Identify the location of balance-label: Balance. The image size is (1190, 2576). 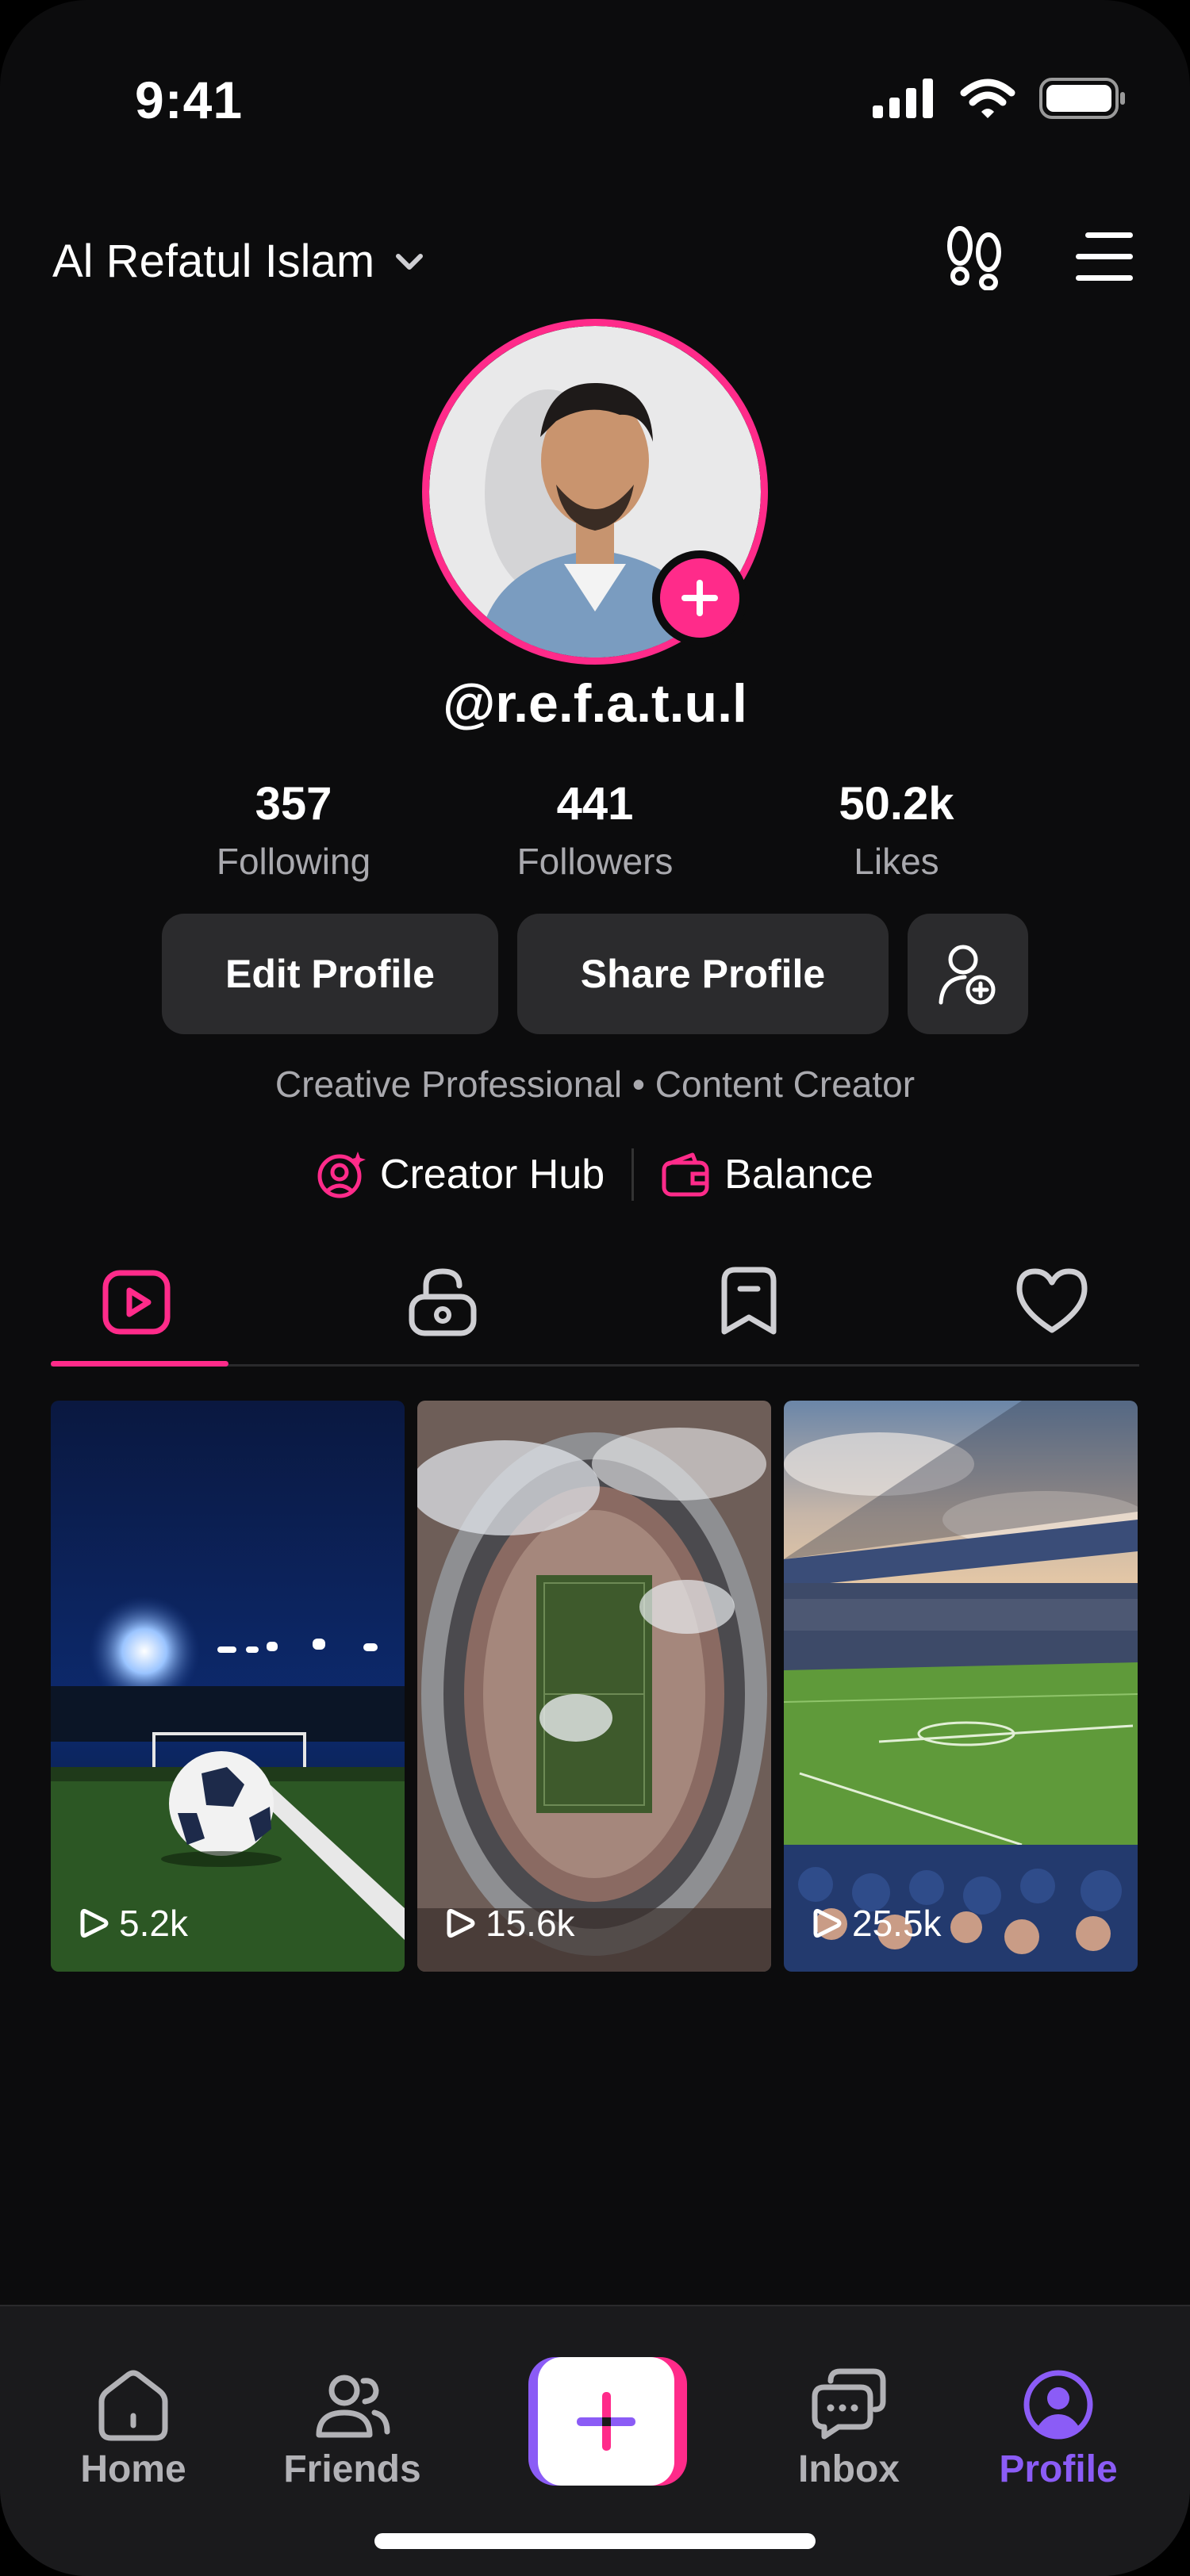
(799, 1175).